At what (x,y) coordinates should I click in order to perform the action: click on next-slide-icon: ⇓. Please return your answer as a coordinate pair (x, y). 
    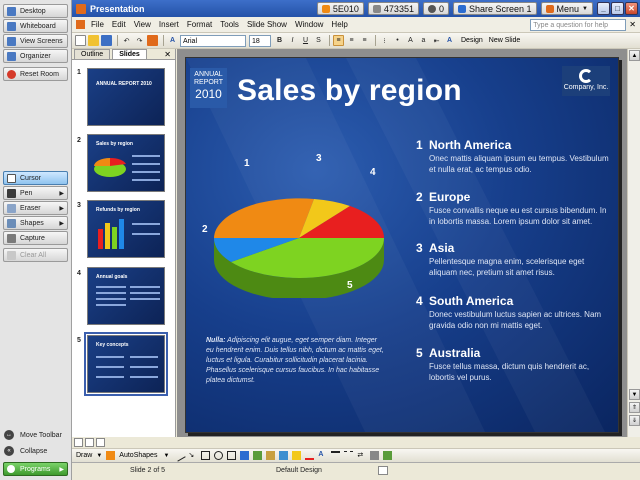
    Looking at the image, I should click on (634, 420).